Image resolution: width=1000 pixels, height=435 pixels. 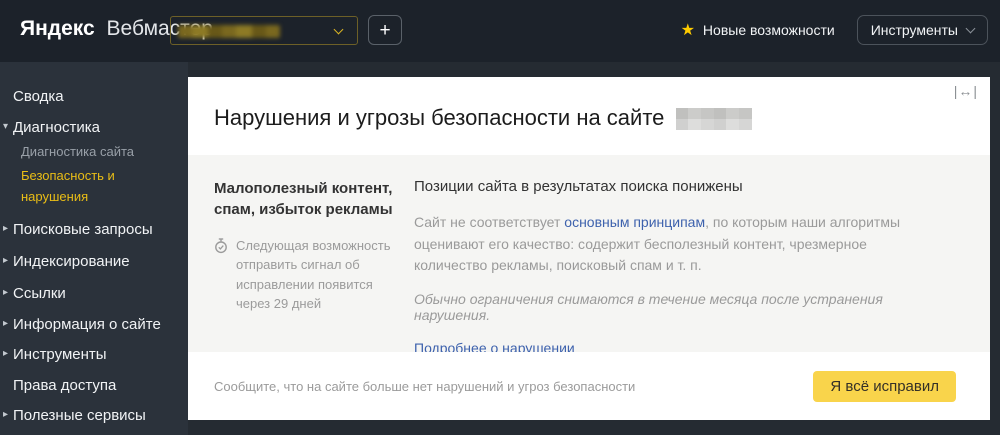 I want to click on page-title: Нарушения и угрозы безопасности на сайте, so click(x=483, y=118).